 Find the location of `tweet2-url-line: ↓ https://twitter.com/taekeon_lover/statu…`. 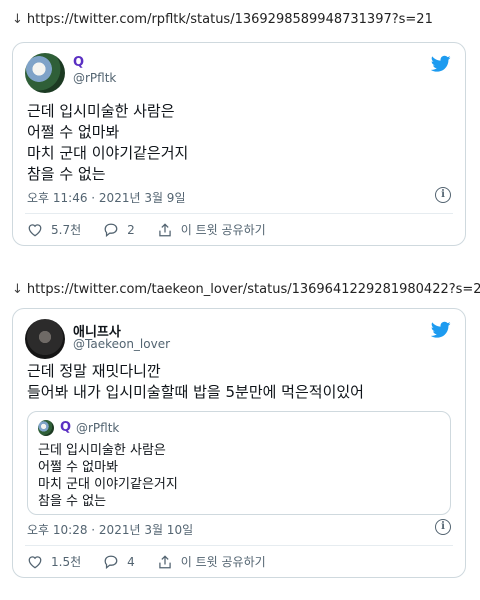

tweet2-url-line: ↓ https://twitter.com/taekeon_lover/statu… is located at coordinates (246, 289).